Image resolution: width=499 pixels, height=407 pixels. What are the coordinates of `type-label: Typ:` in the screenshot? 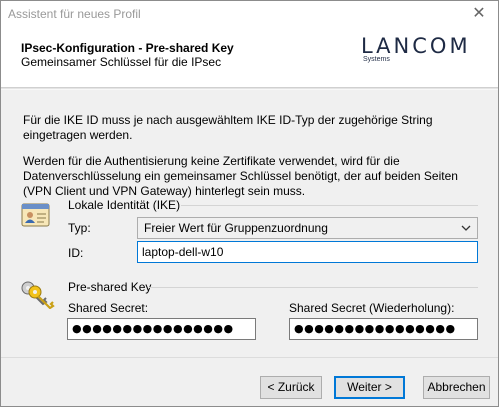 It's located at (79, 228).